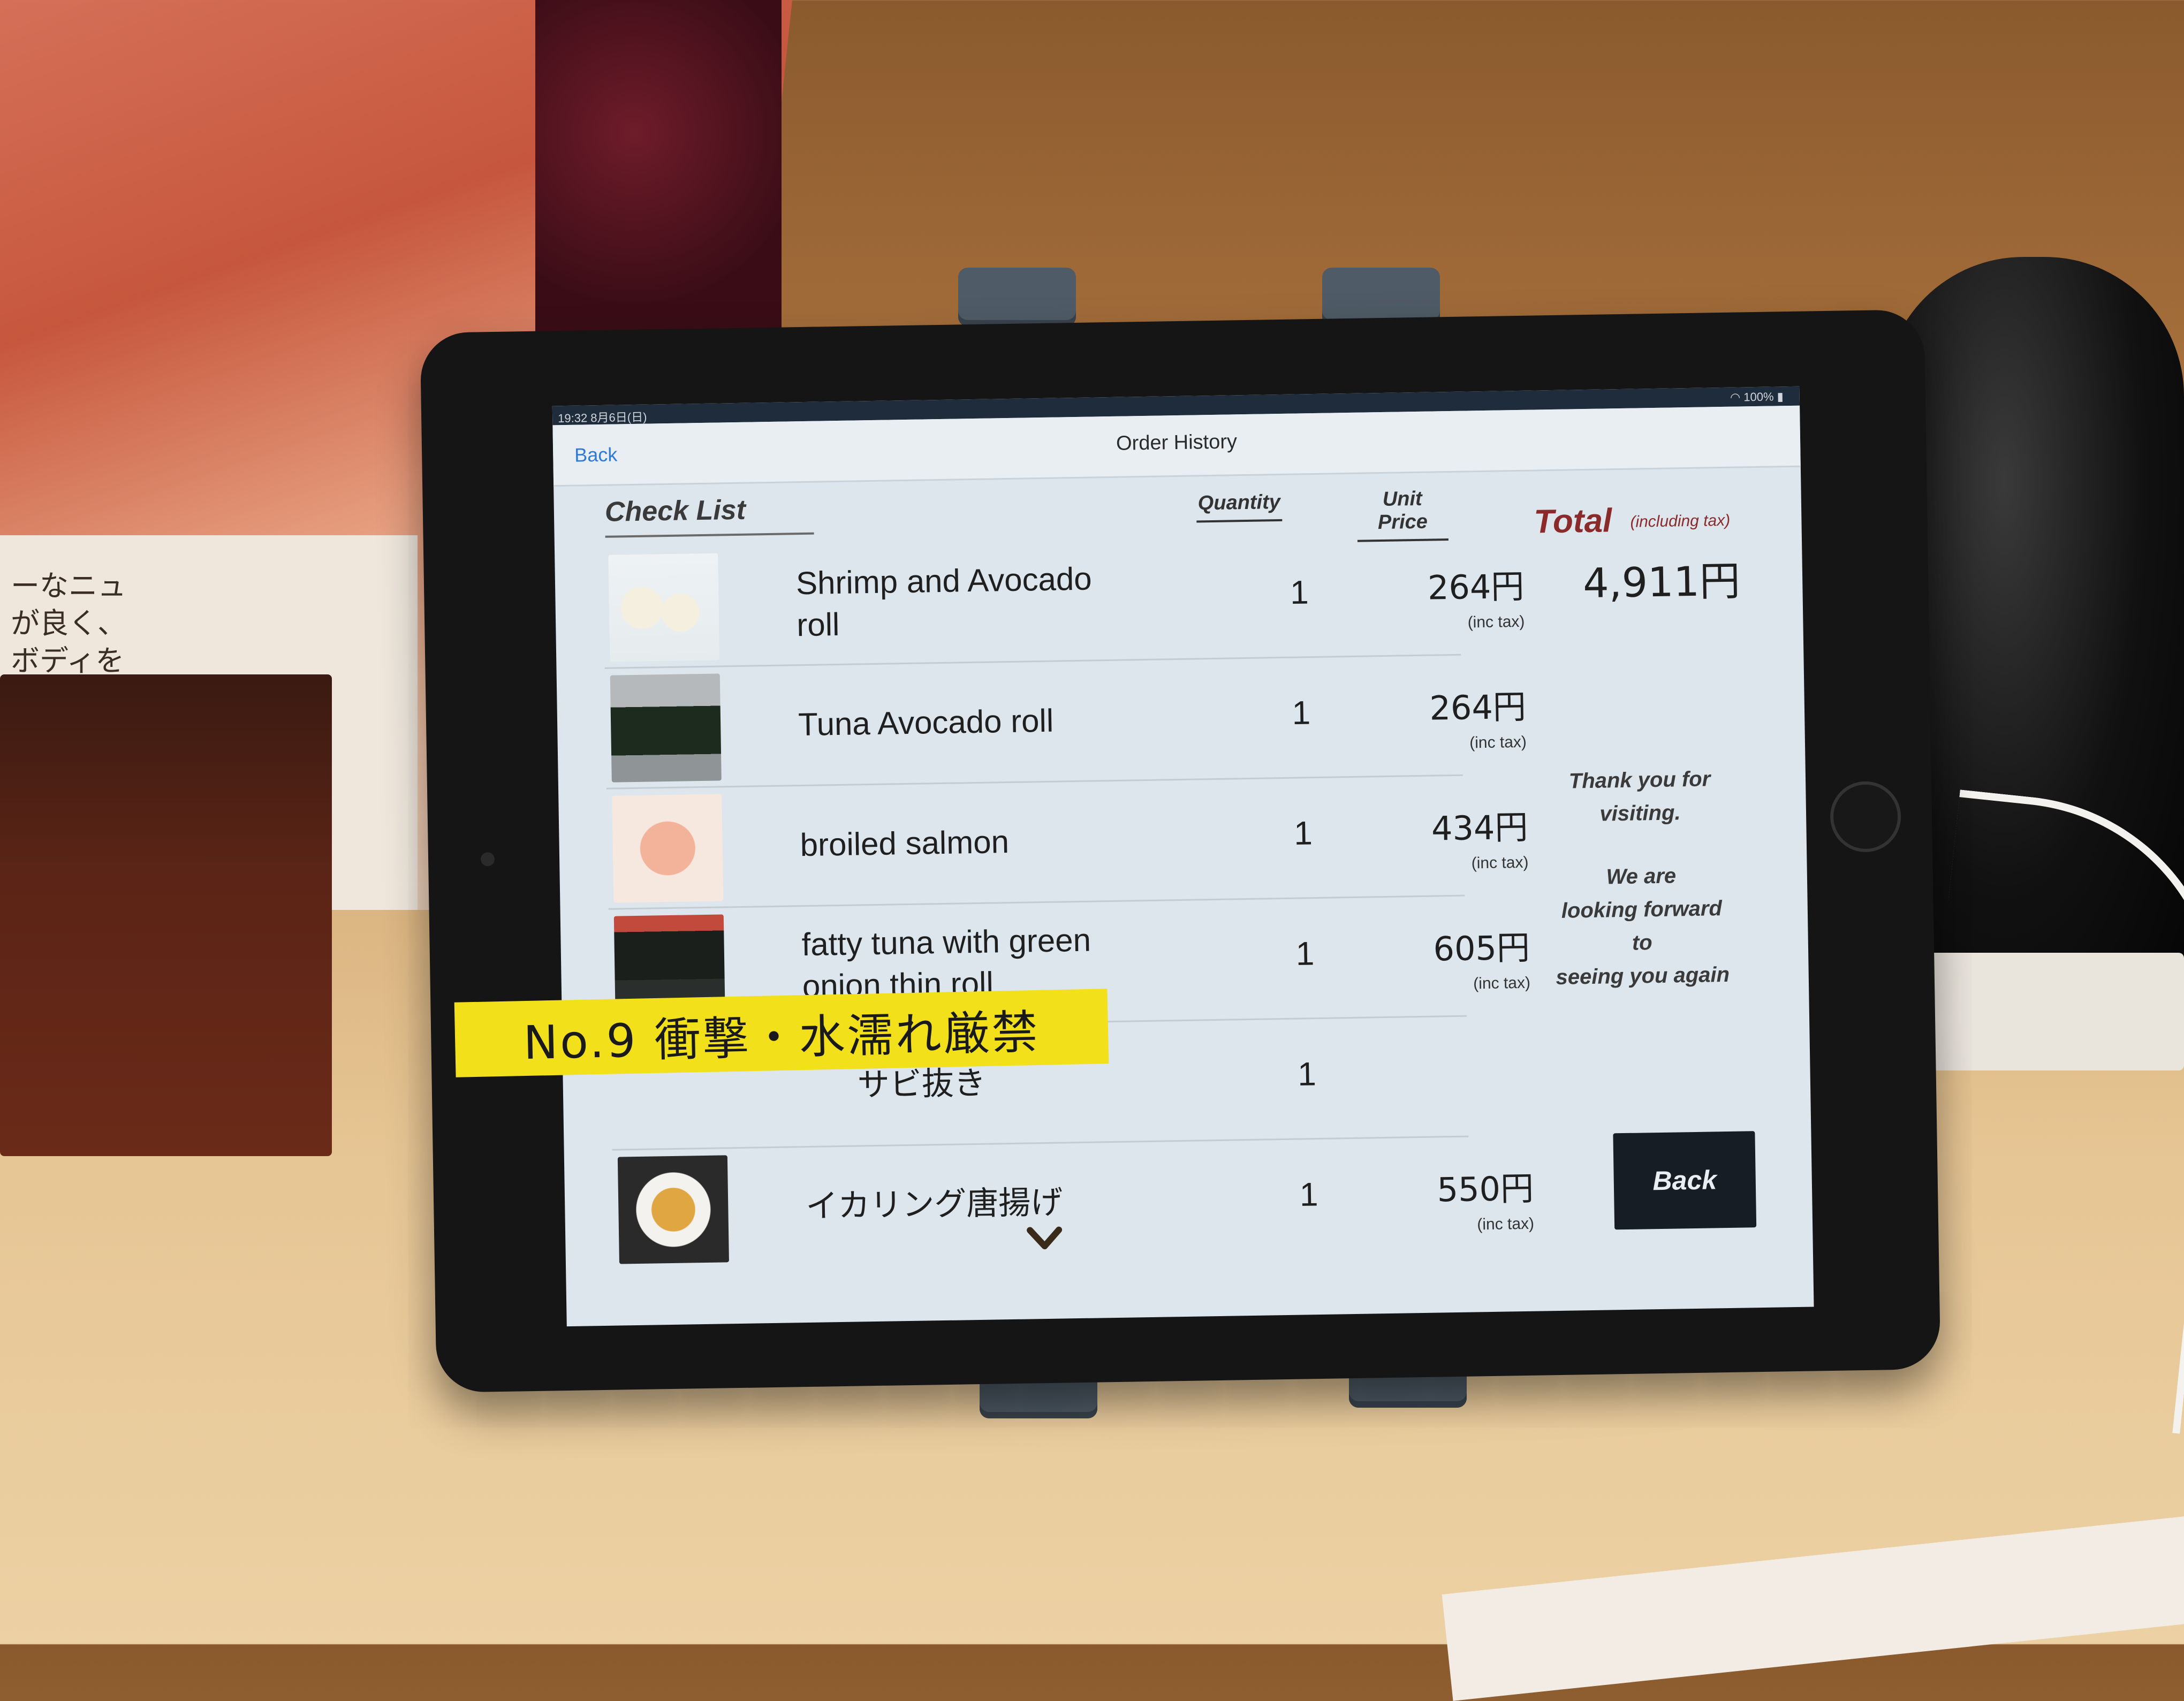  What do you see at coordinates (1780, 397) in the screenshot?
I see `battery-icon: ▮` at bounding box center [1780, 397].